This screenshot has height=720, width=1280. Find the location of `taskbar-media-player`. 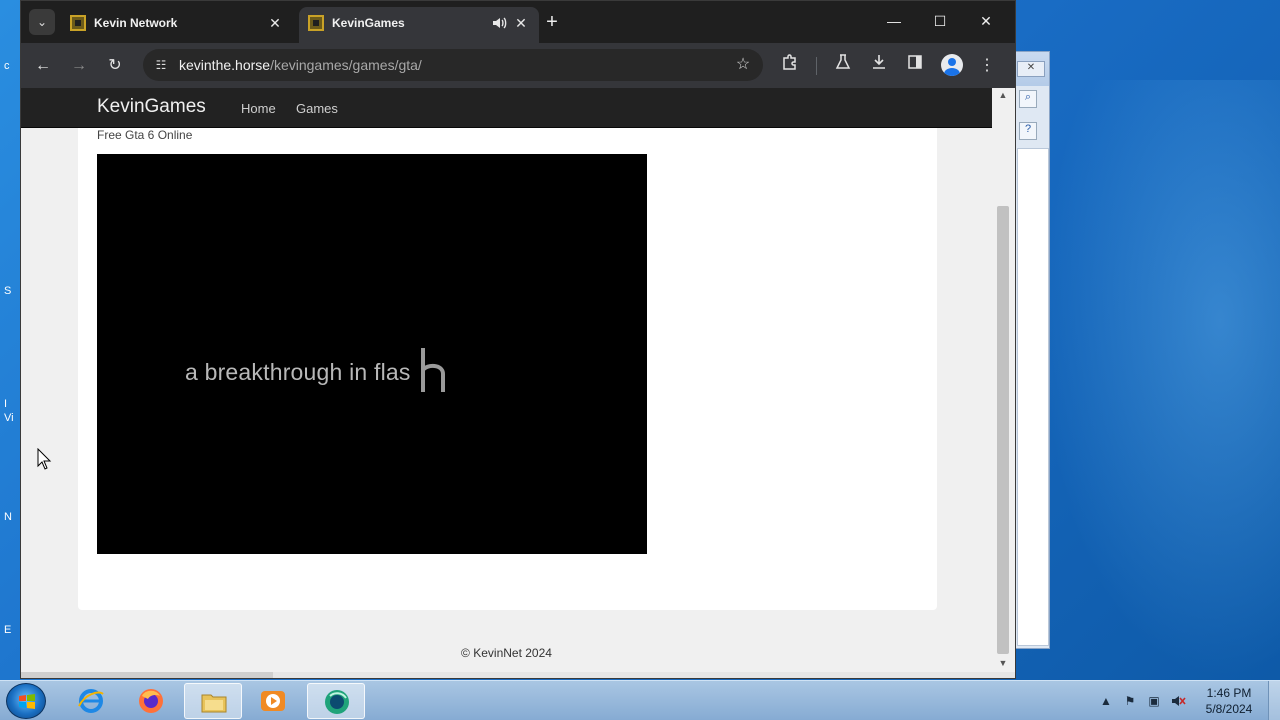

taskbar-media-player is located at coordinates (273, 701).